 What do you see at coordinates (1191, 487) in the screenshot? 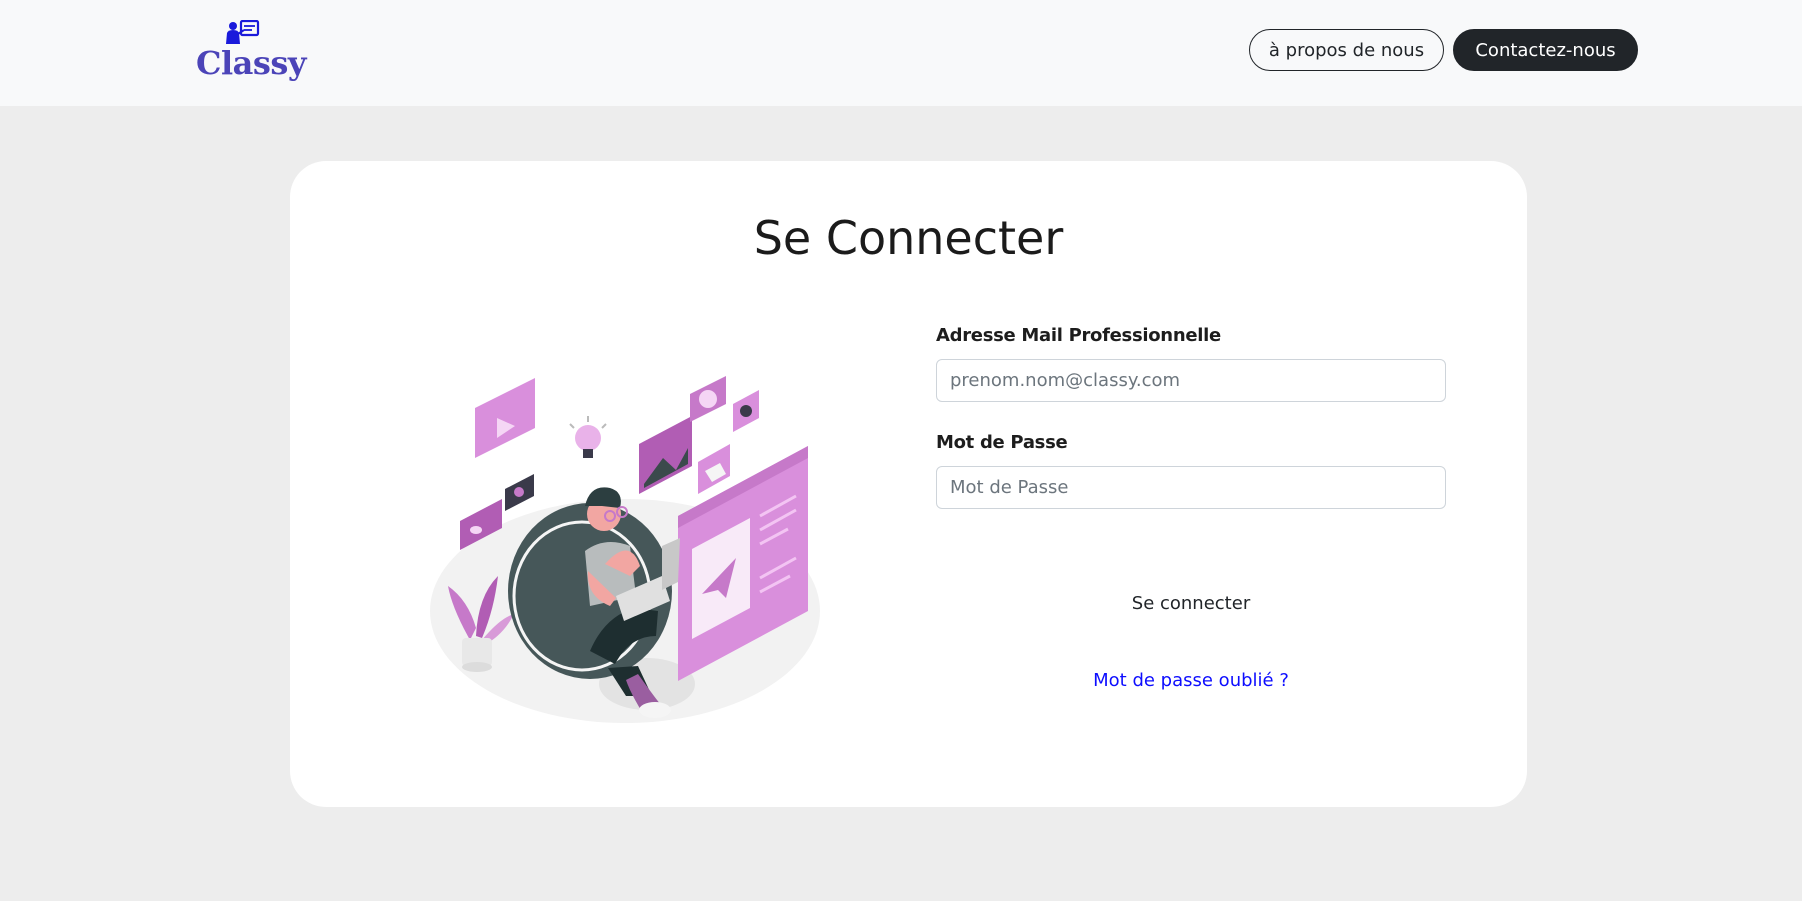
I see `password-field` at bounding box center [1191, 487].